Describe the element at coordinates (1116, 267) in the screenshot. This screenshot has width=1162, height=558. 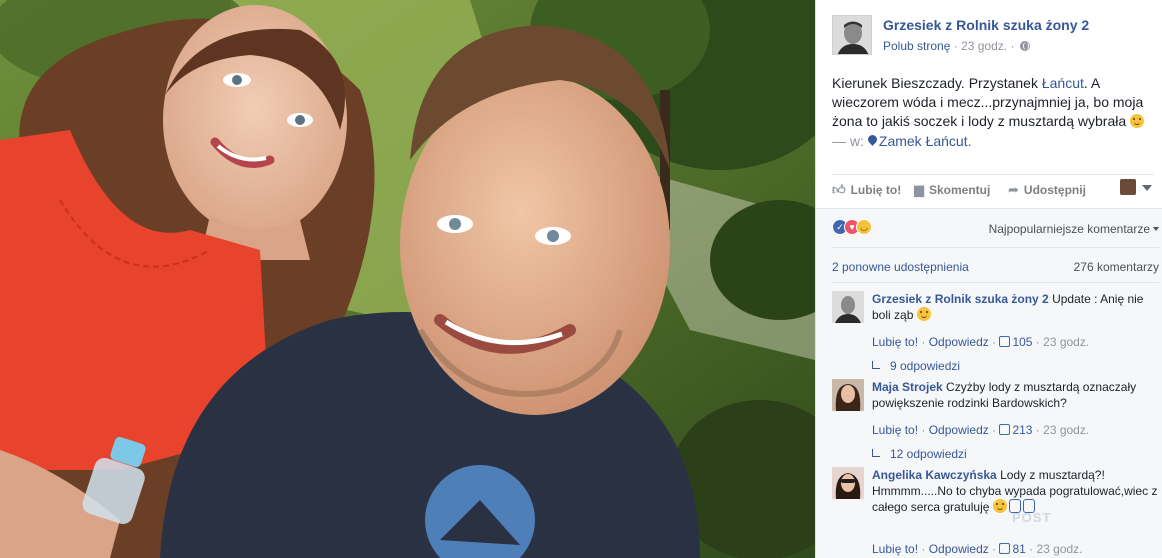
I see `comments-count: 276 komentarzy` at that location.